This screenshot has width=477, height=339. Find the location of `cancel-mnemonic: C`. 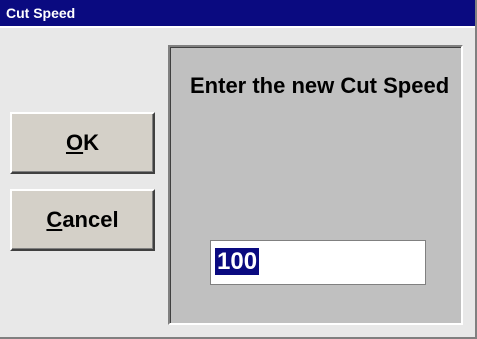

cancel-mnemonic: C is located at coordinates (54, 219).